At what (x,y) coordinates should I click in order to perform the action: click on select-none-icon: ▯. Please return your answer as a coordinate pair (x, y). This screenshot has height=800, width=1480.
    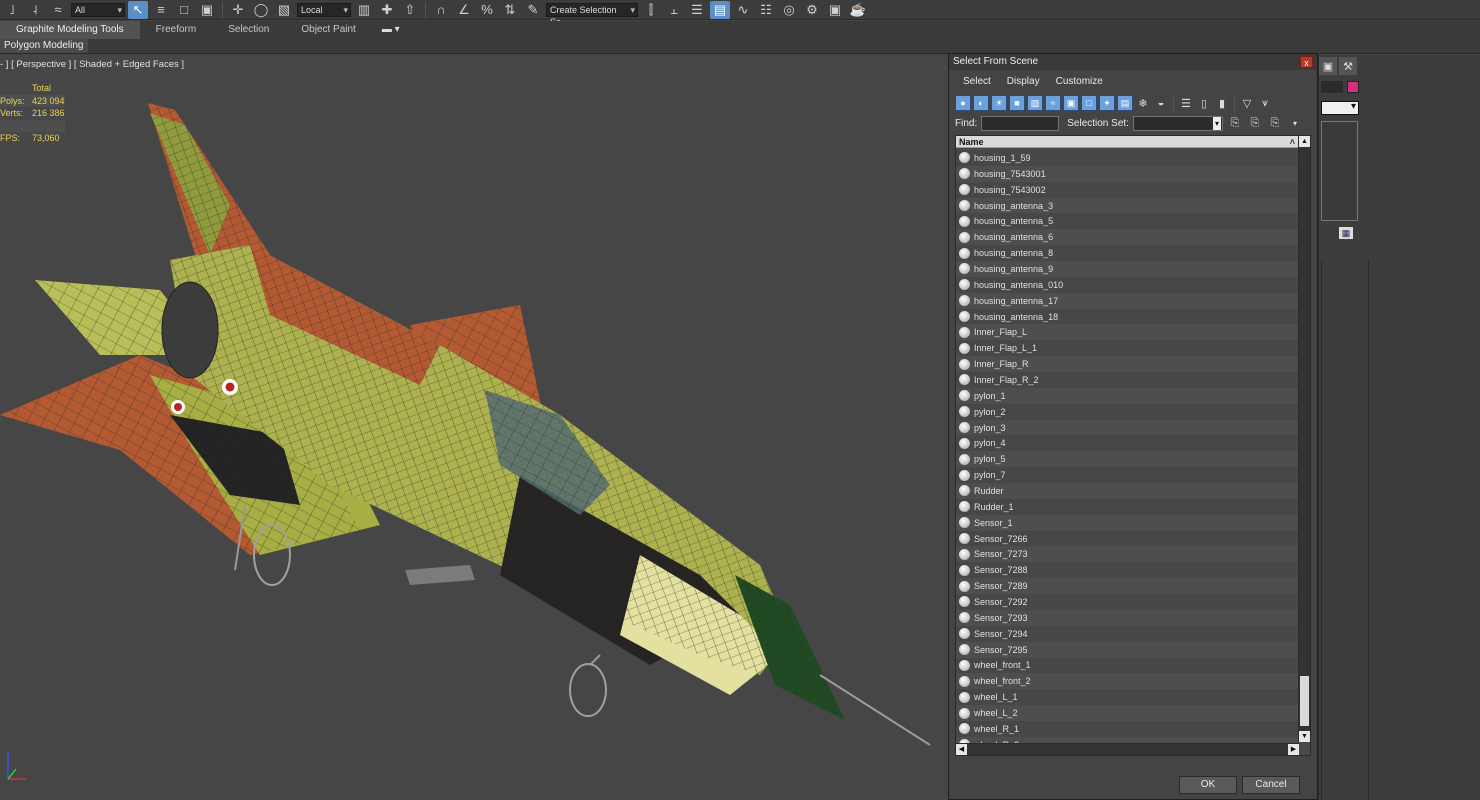
    Looking at the image, I should click on (1204, 103).